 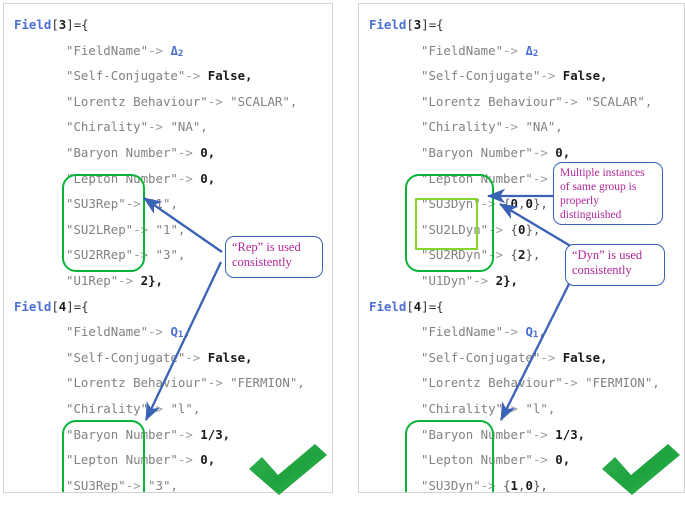 What do you see at coordinates (455, 229) in the screenshot?
I see `code-entry-key: "SU2LDyn"` at bounding box center [455, 229].